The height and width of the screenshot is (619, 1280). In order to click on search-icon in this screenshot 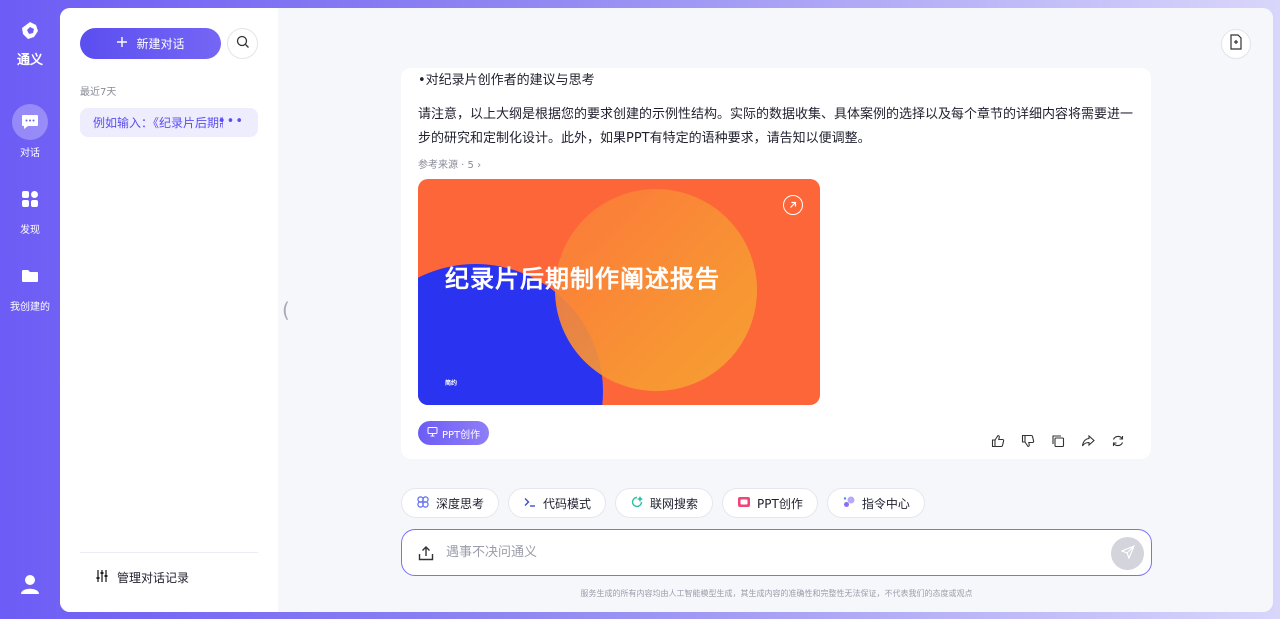, I will do `click(243, 43)`.